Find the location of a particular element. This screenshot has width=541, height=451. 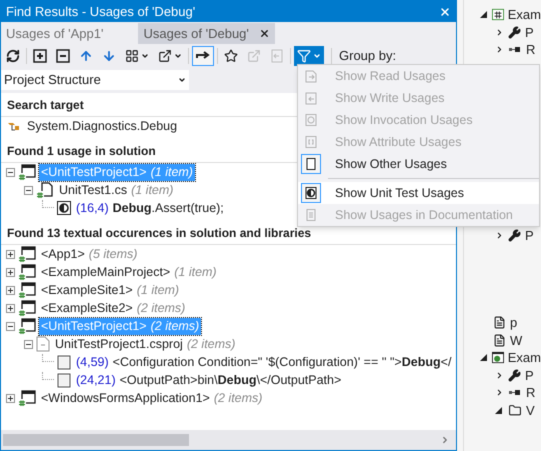

expand-all-icon is located at coordinates (40, 55).